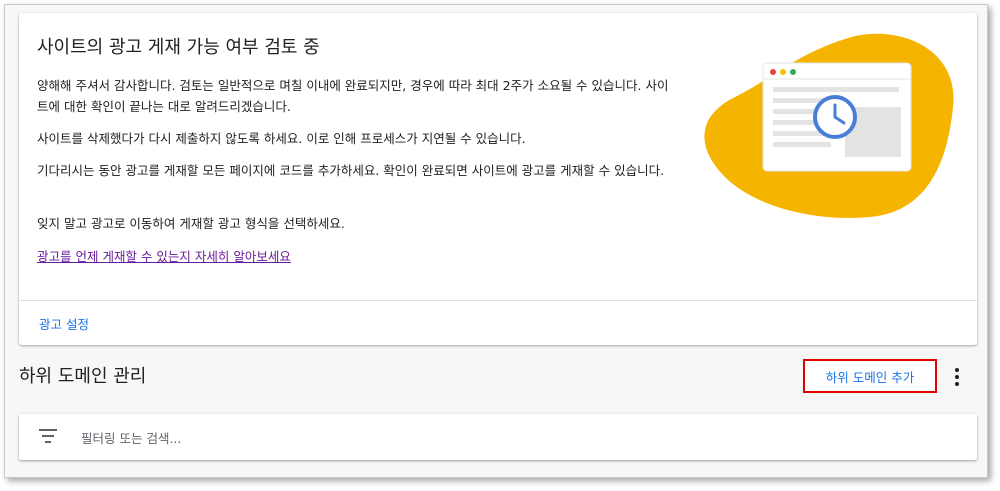  I want to click on review-paragraph-choose-format: 잊지 말고 광고로 이동하여 게재할 광고 형식을 선택하세요., so click(191, 223).